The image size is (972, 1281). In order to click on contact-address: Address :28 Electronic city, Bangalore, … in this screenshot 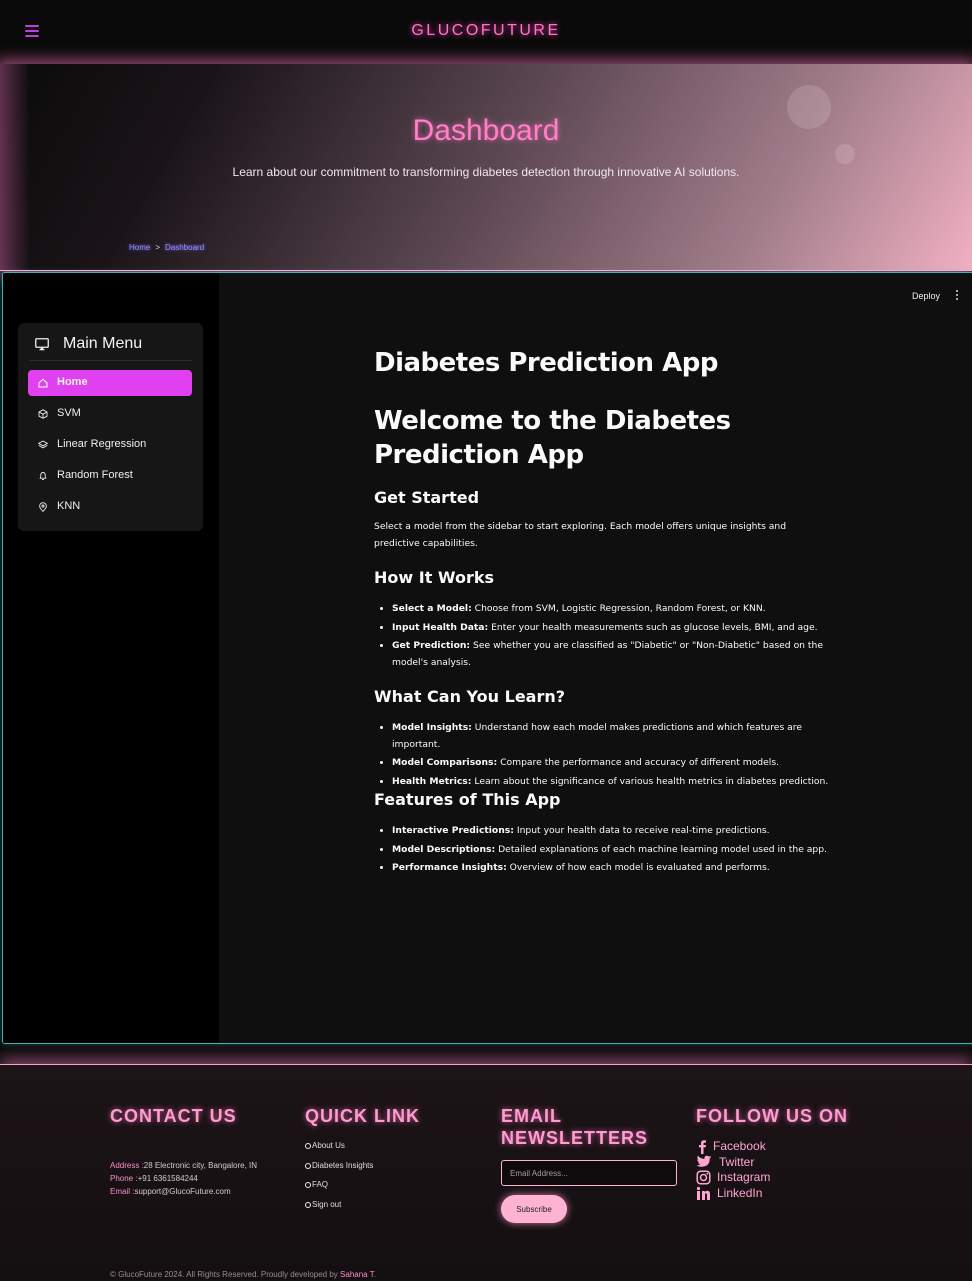, I will do `click(185, 1165)`.